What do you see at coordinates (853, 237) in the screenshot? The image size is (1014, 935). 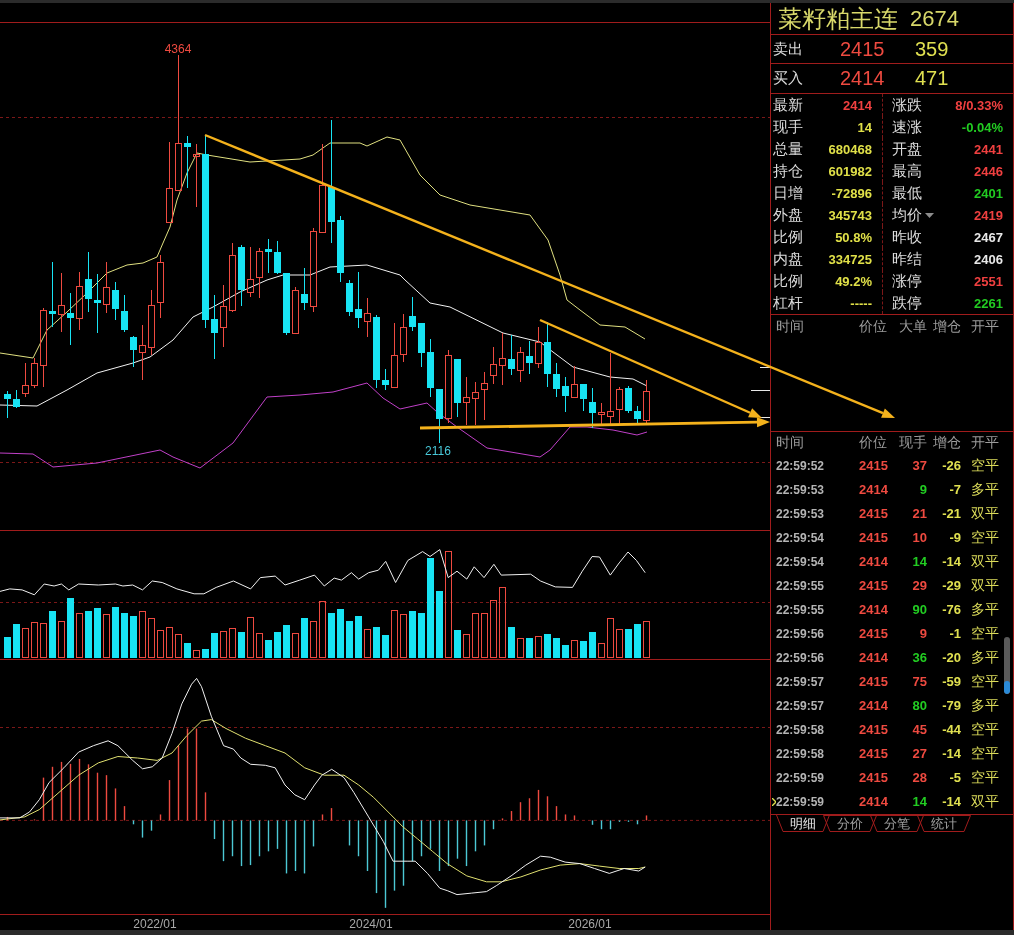 I see `stat-value: 50.8%` at bounding box center [853, 237].